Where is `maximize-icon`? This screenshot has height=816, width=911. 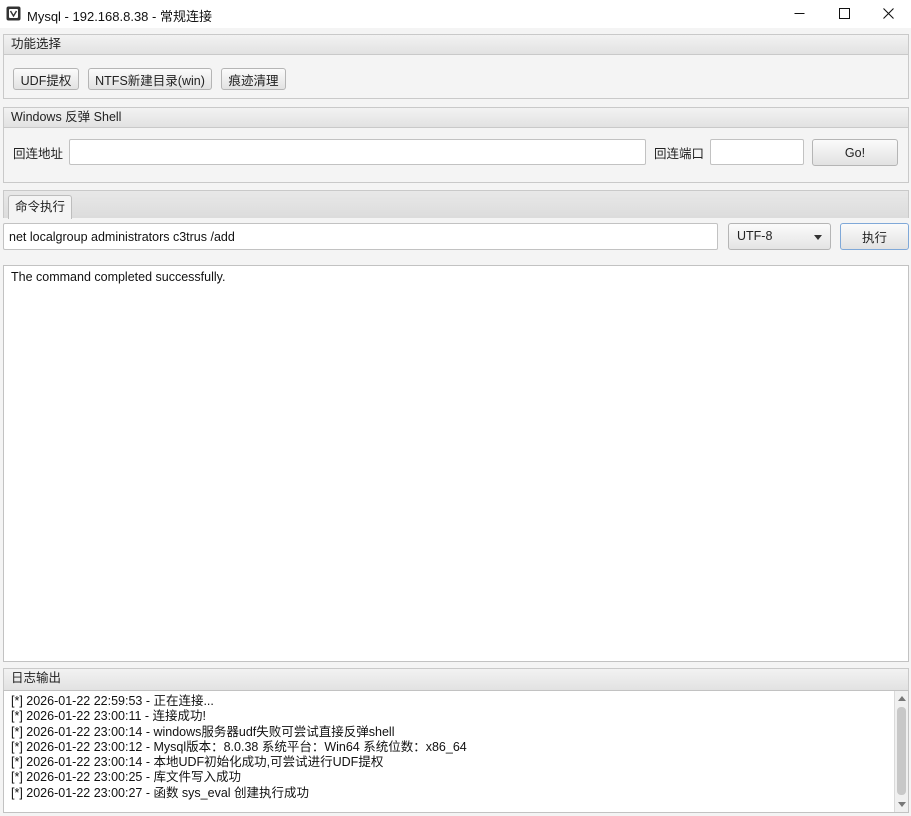 maximize-icon is located at coordinates (844, 14).